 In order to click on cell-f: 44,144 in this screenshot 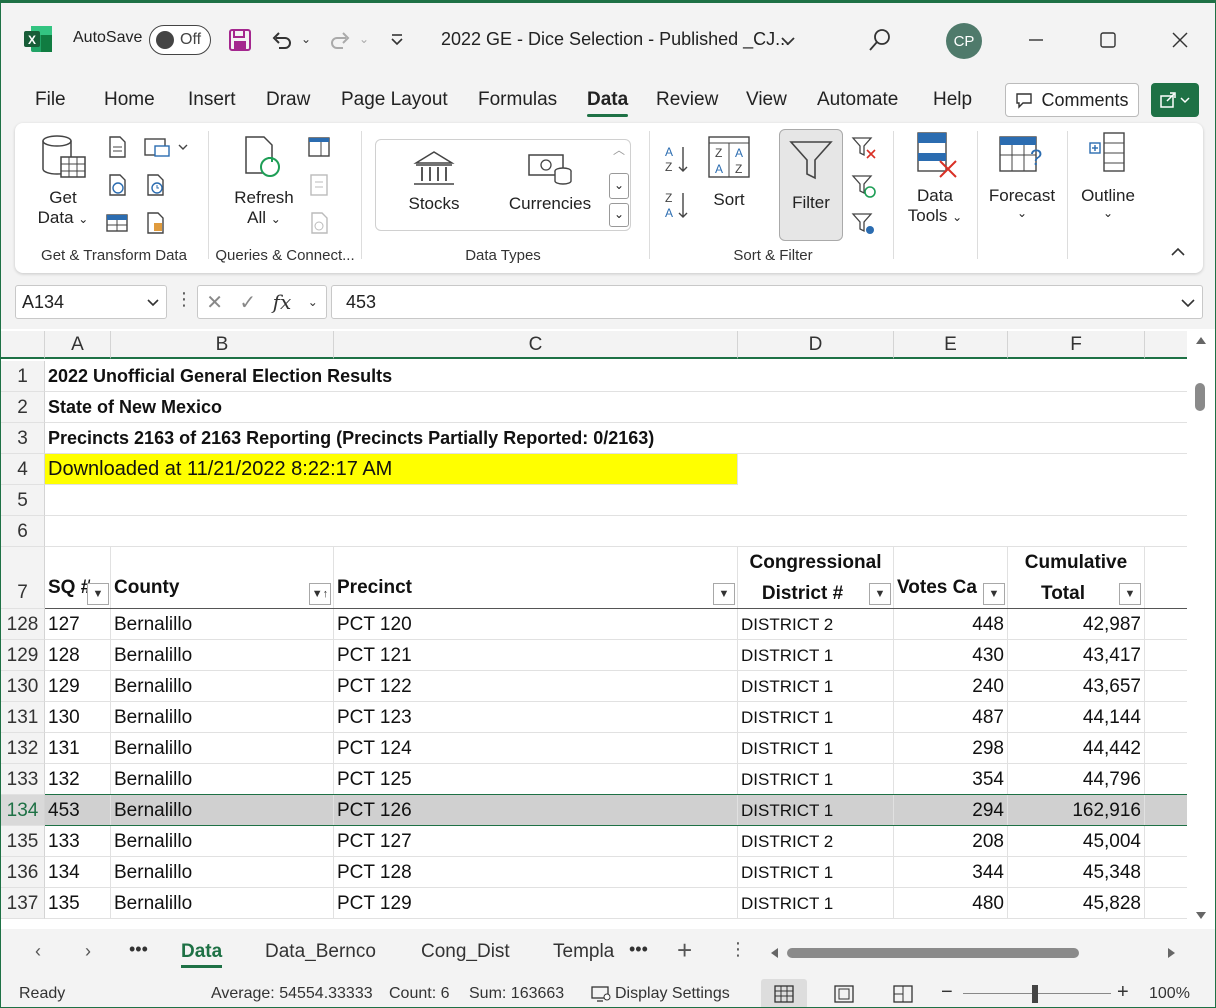, I will do `click(1076, 717)`.